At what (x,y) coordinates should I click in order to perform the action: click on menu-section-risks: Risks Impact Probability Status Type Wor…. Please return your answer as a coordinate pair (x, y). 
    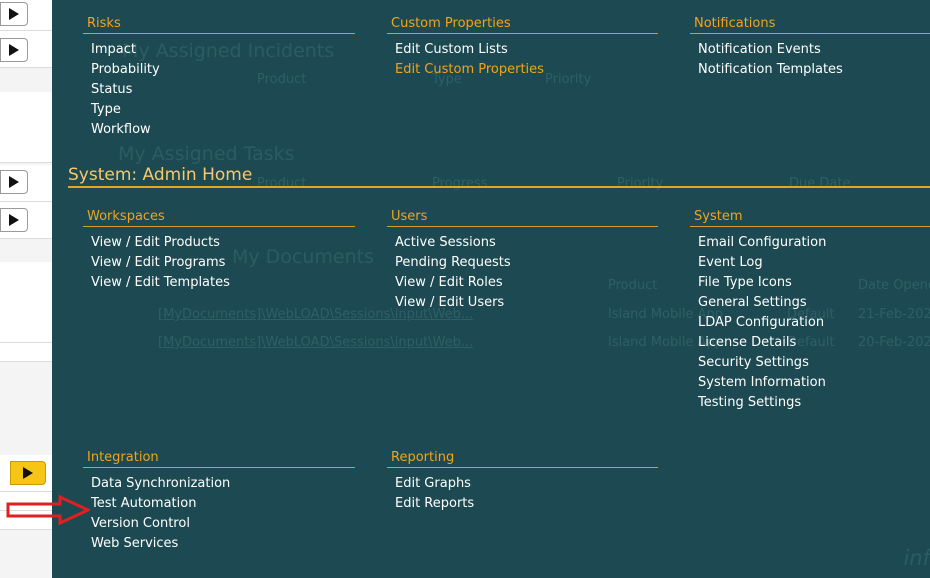
    Looking at the image, I should click on (219, 78).